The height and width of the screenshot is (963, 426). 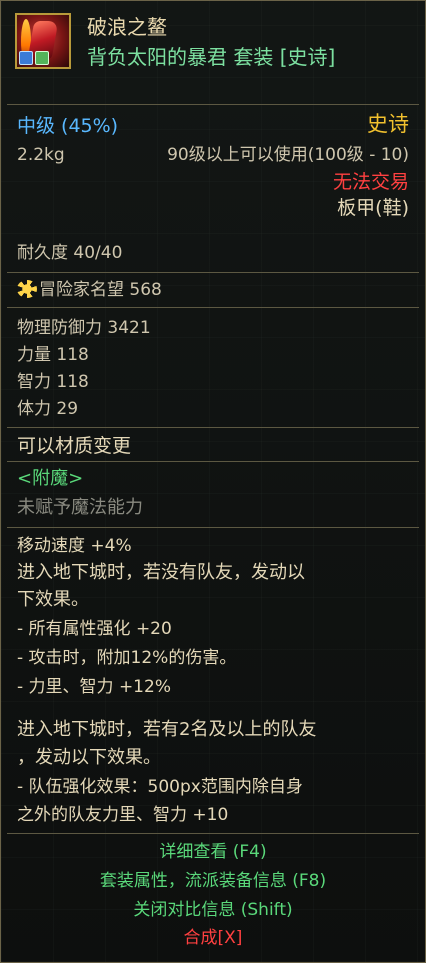 I want to click on stat-vitality: 体力 29, so click(x=48, y=409).